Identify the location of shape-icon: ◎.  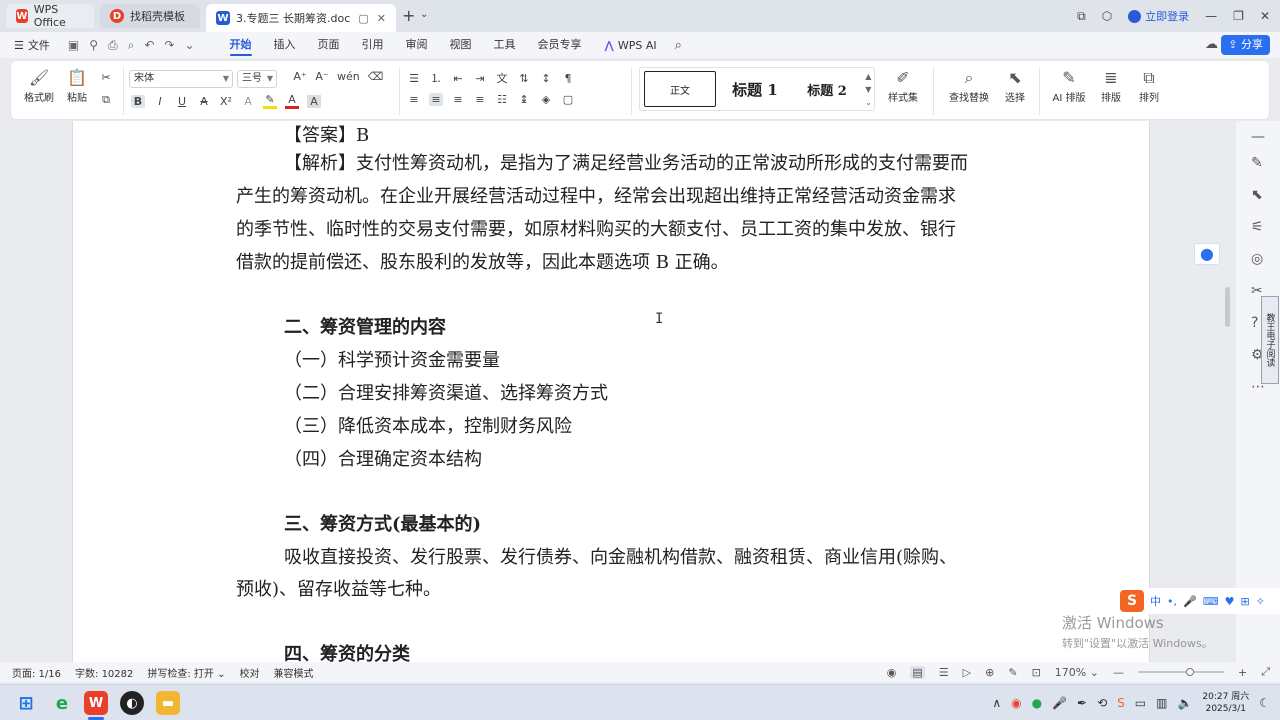
(1257, 259).